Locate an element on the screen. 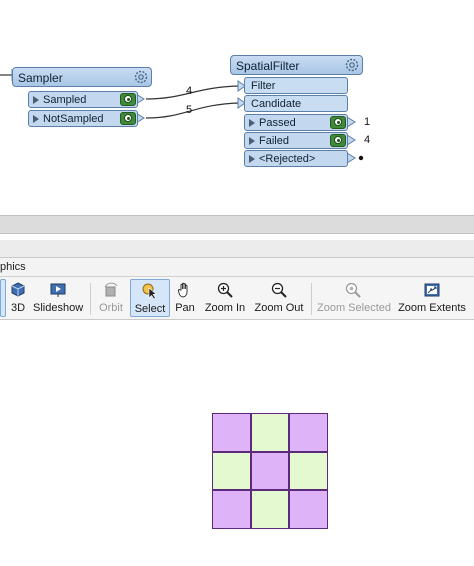  spatialfilter-output-failed: Failed is located at coordinates (296, 140).